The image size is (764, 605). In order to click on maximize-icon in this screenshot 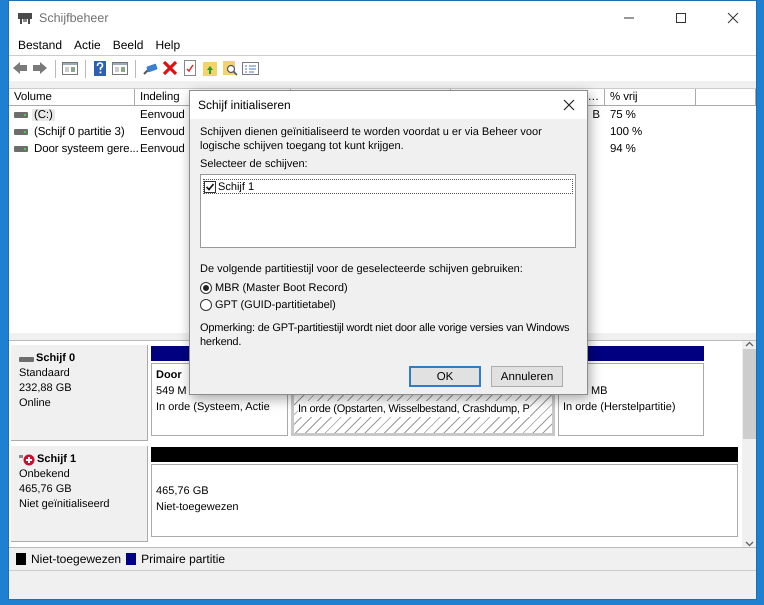, I will do `click(681, 18)`.